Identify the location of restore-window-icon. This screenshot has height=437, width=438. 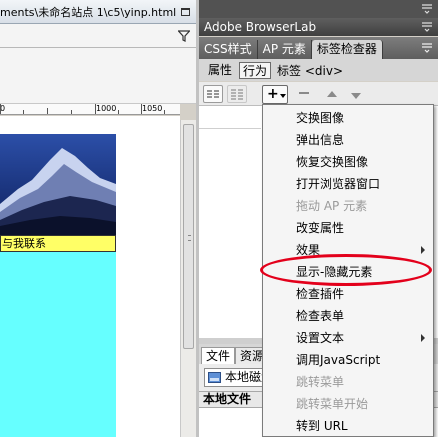
(185, 12).